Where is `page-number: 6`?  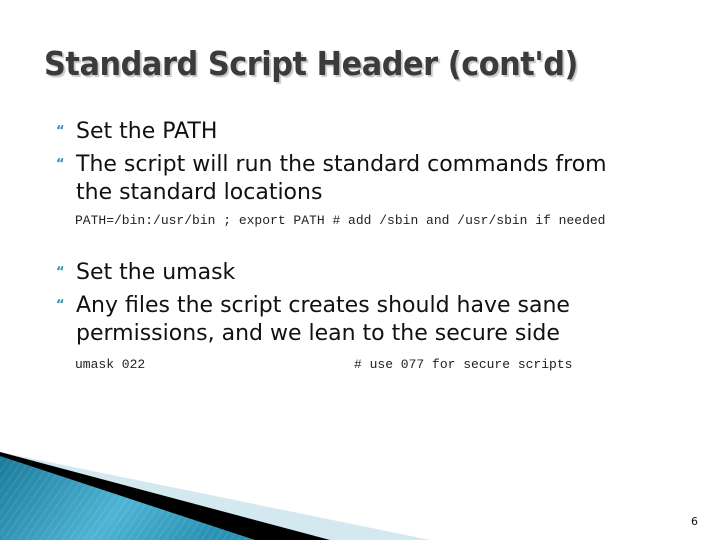
page-number: 6 is located at coordinates (694, 521).